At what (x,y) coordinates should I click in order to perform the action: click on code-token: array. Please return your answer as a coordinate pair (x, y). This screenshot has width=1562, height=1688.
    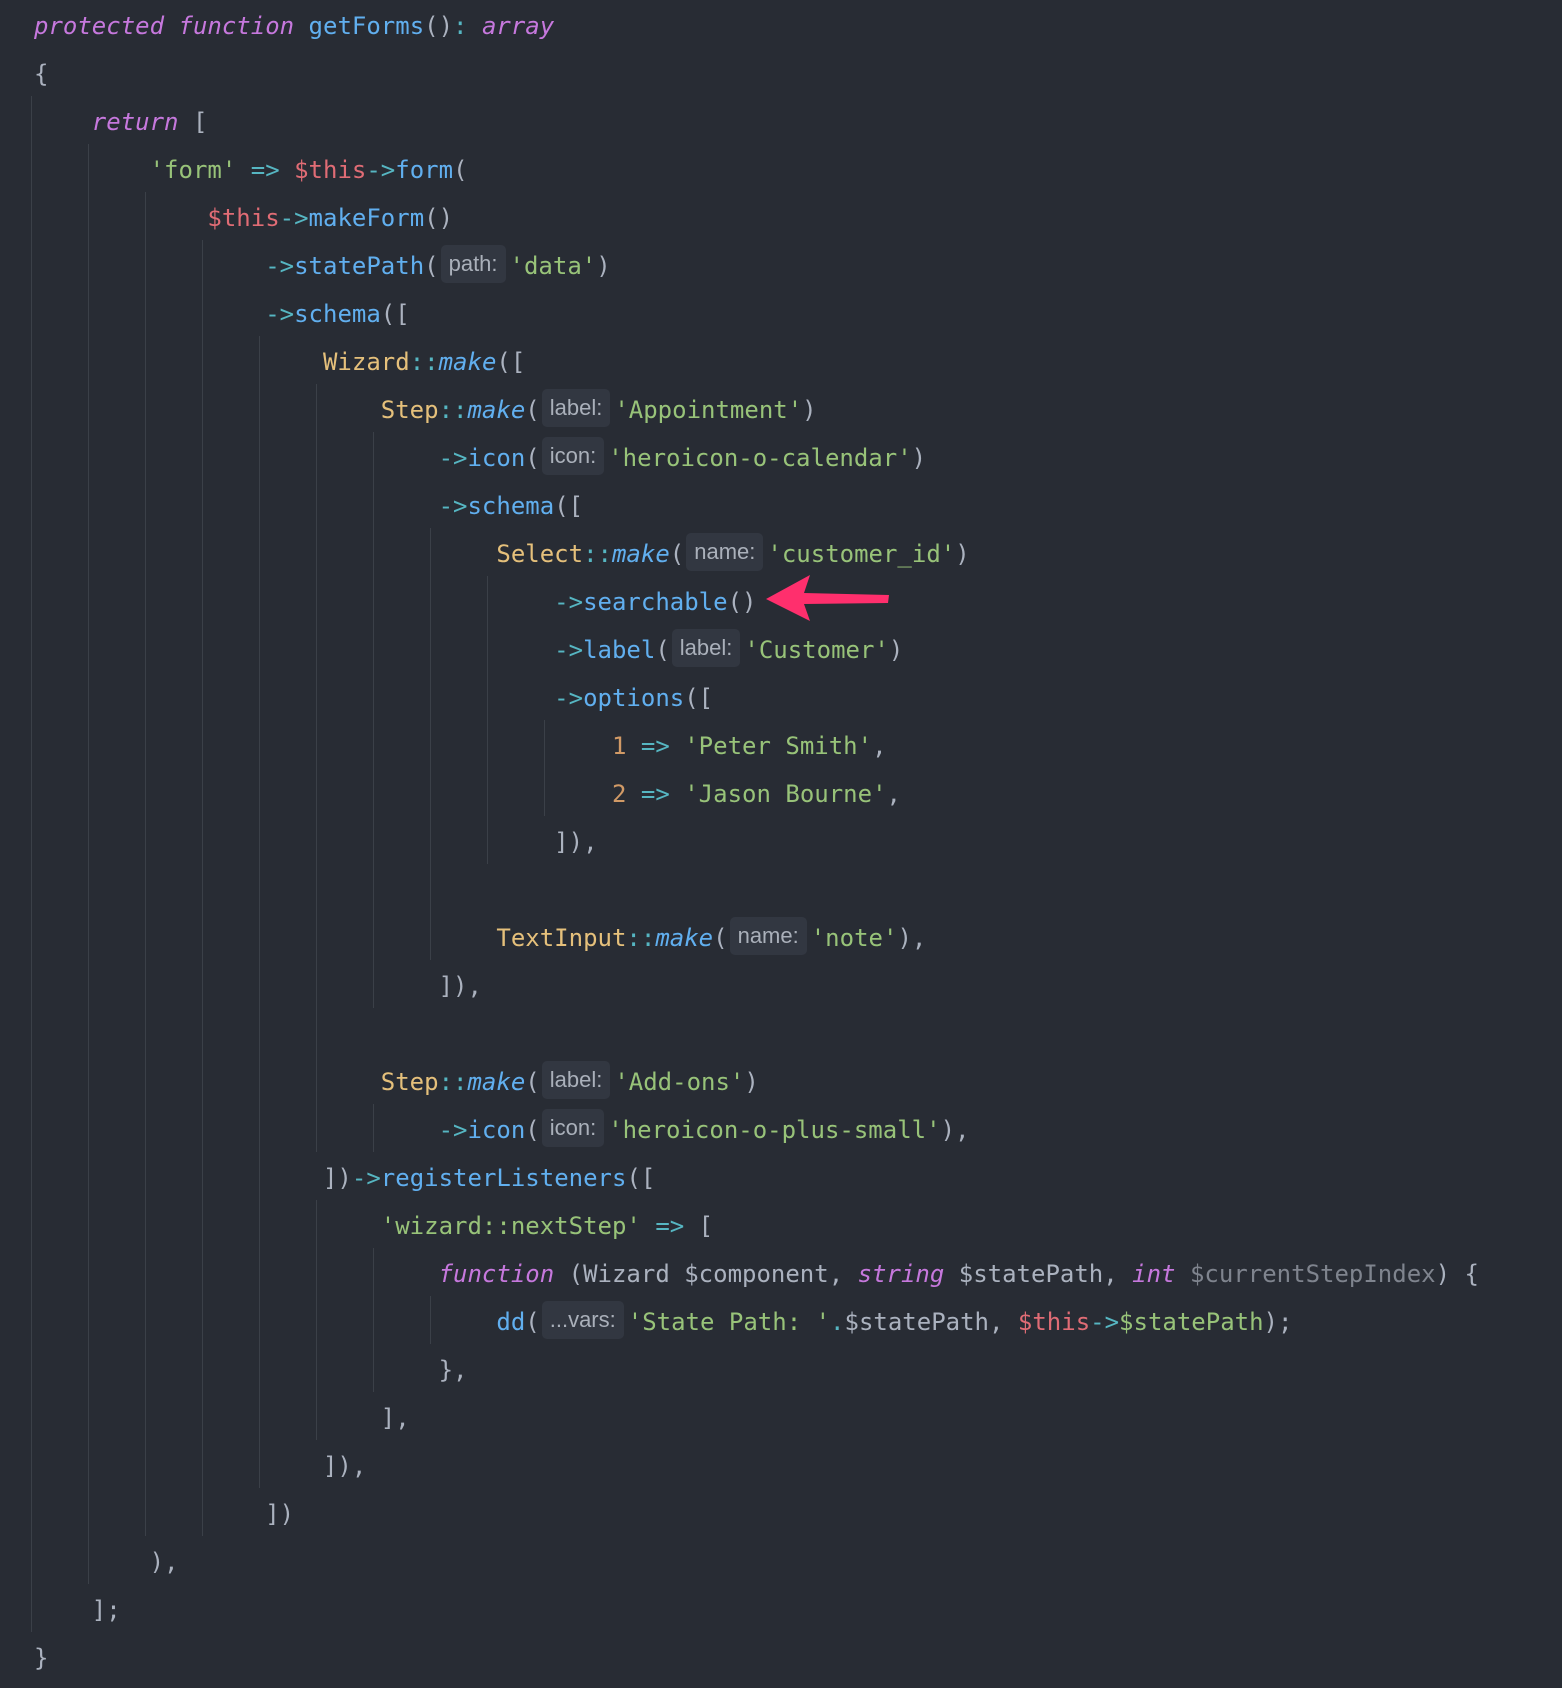
    Looking at the image, I should click on (518, 26).